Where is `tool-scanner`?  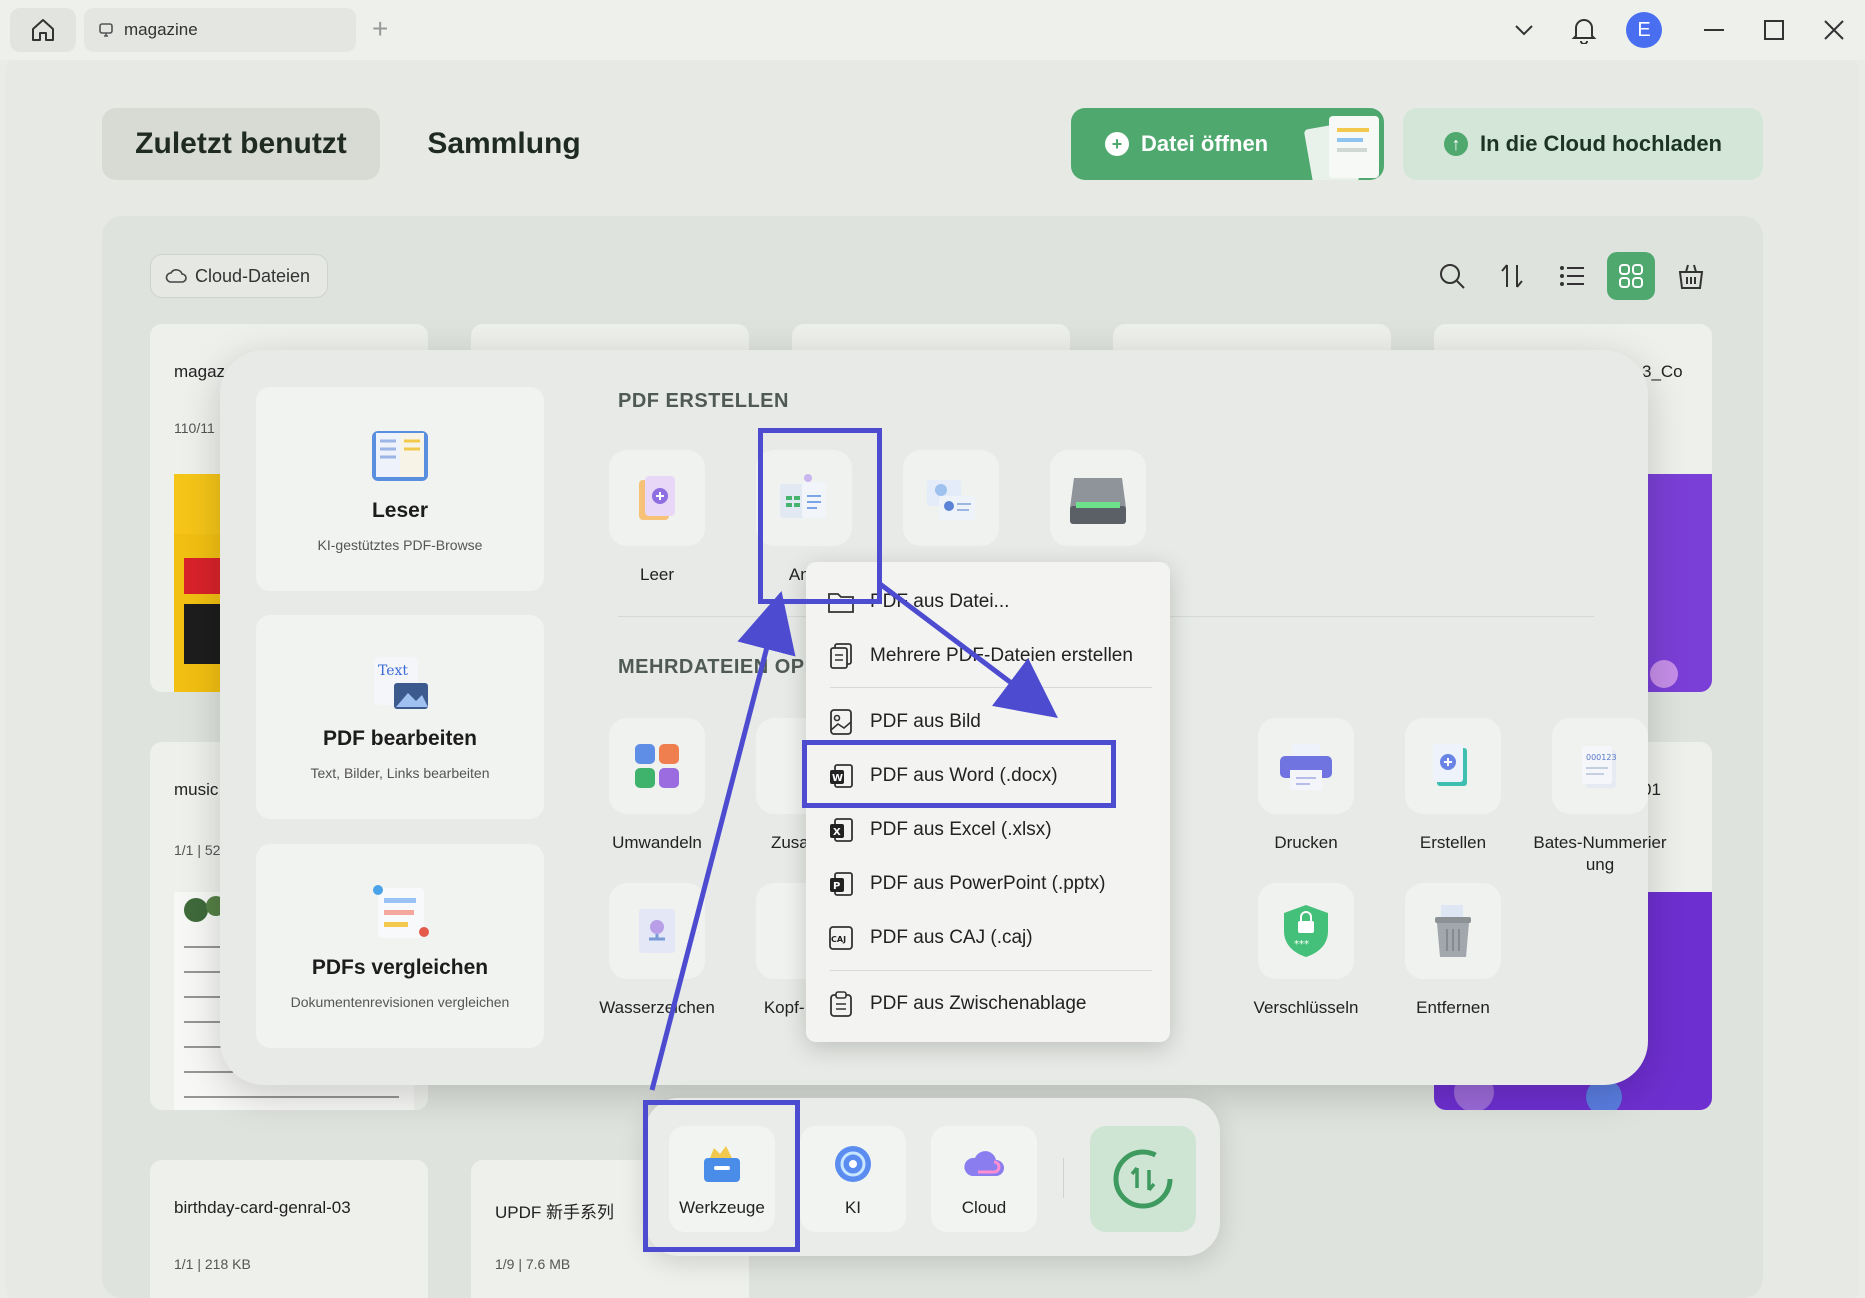
tool-scanner is located at coordinates (1098, 507).